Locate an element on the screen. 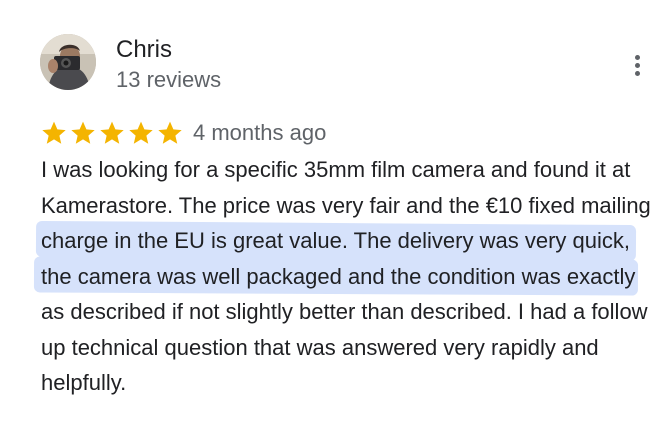  reviewer-review-count: 13 reviews is located at coordinates (168, 80).